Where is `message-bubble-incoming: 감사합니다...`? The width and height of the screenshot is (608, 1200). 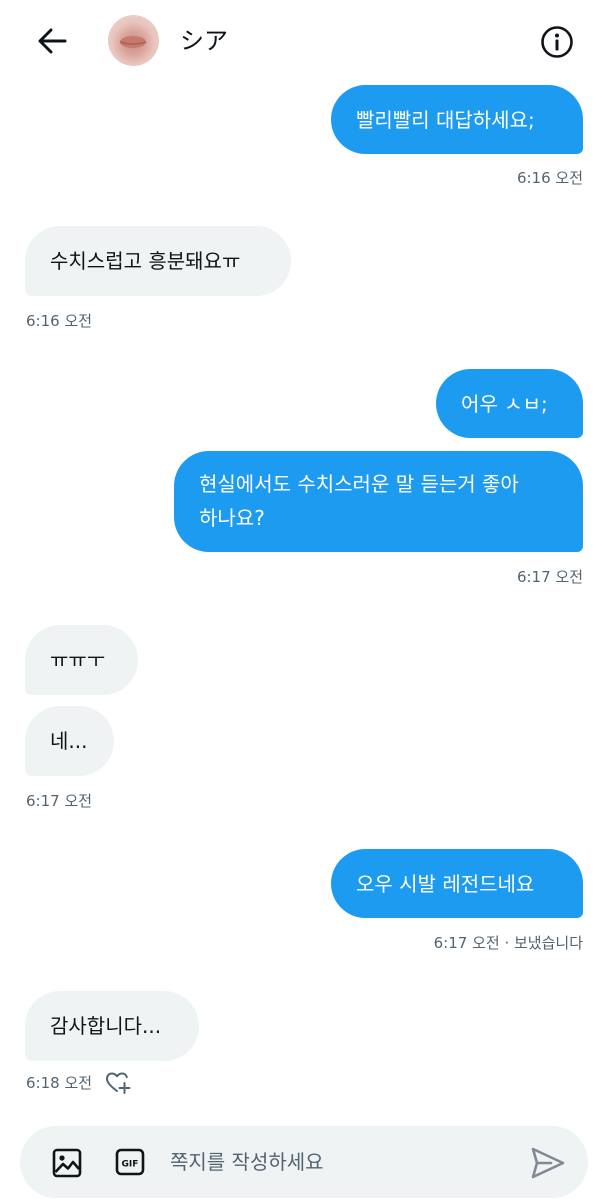
message-bubble-incoming: 감사합니다... is located at coordinates (112, 1026).